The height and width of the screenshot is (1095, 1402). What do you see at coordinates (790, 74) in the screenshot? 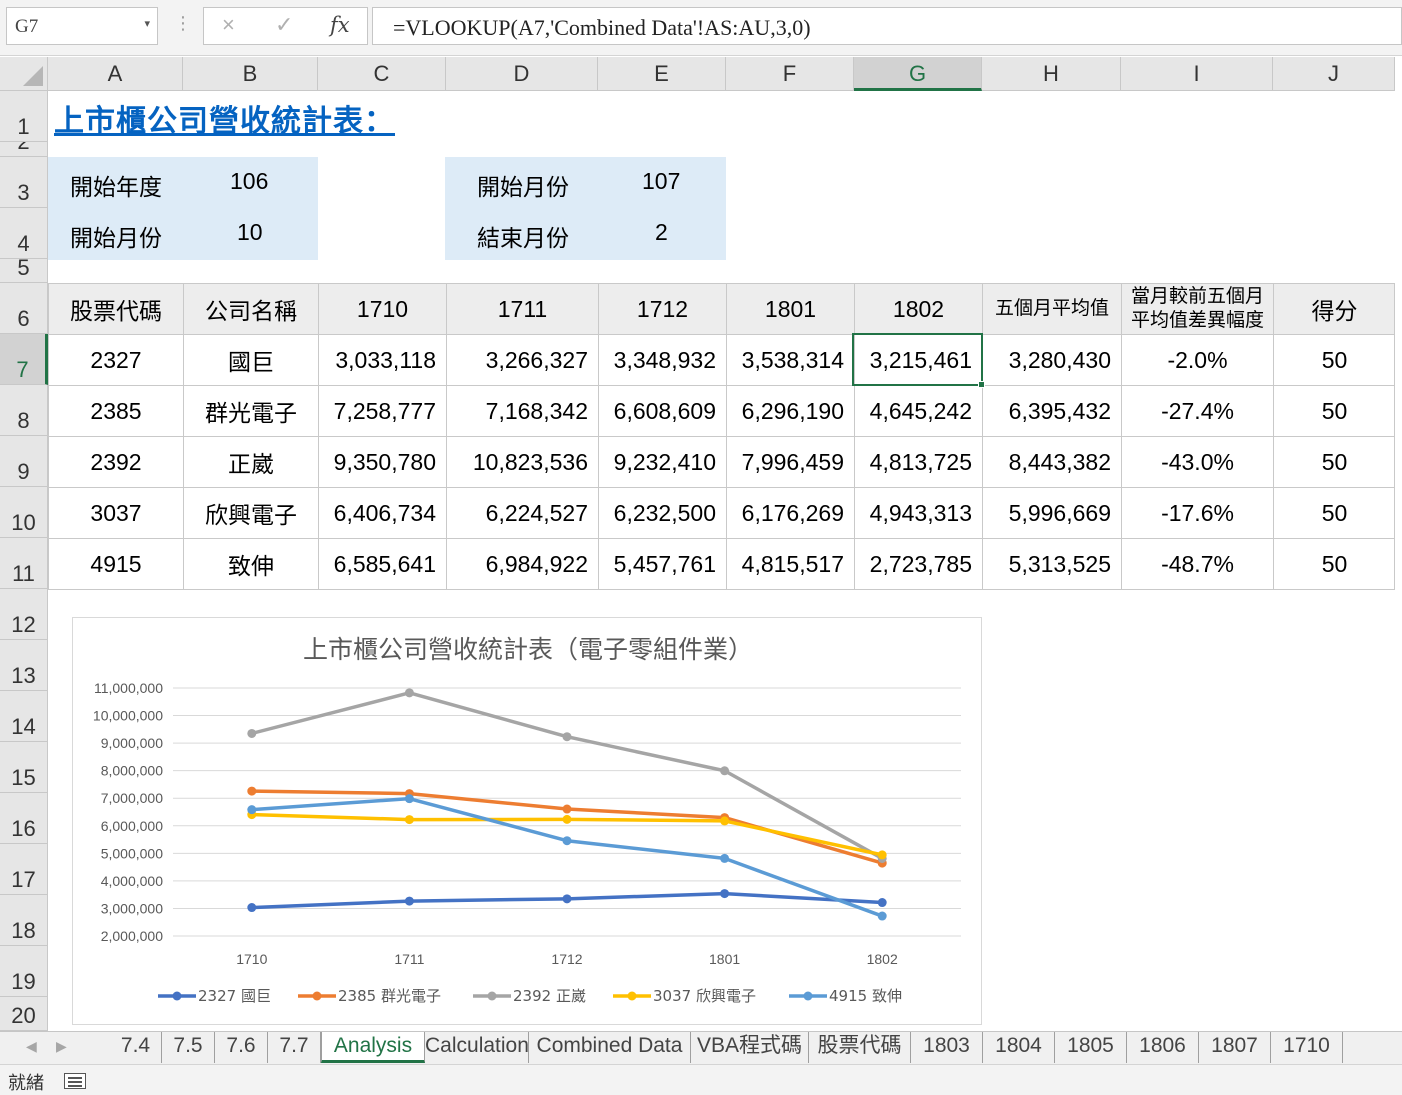
I see `column-header-f: F` at bounding box center [790, 74].